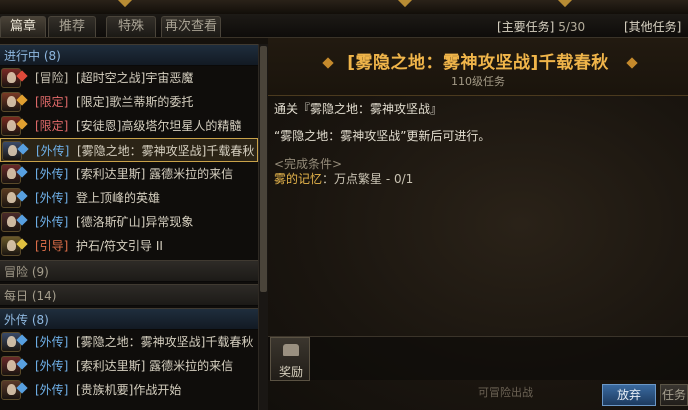  I want to click on tab-review: 再次查看, so click(191, 26).